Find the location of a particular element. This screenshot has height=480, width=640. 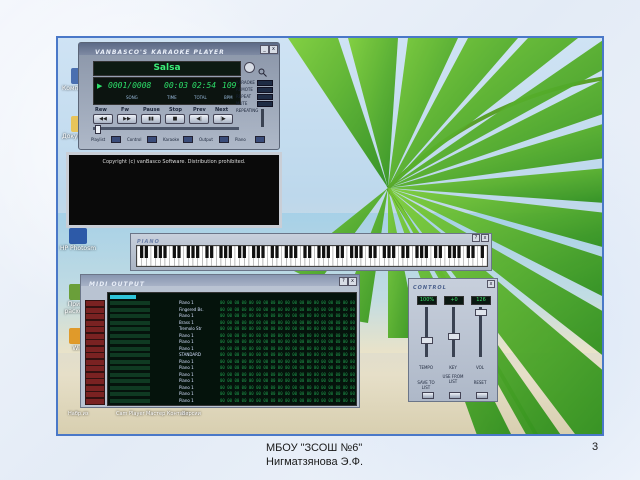

midi-close-button: x is located at coordinates (352, 281).